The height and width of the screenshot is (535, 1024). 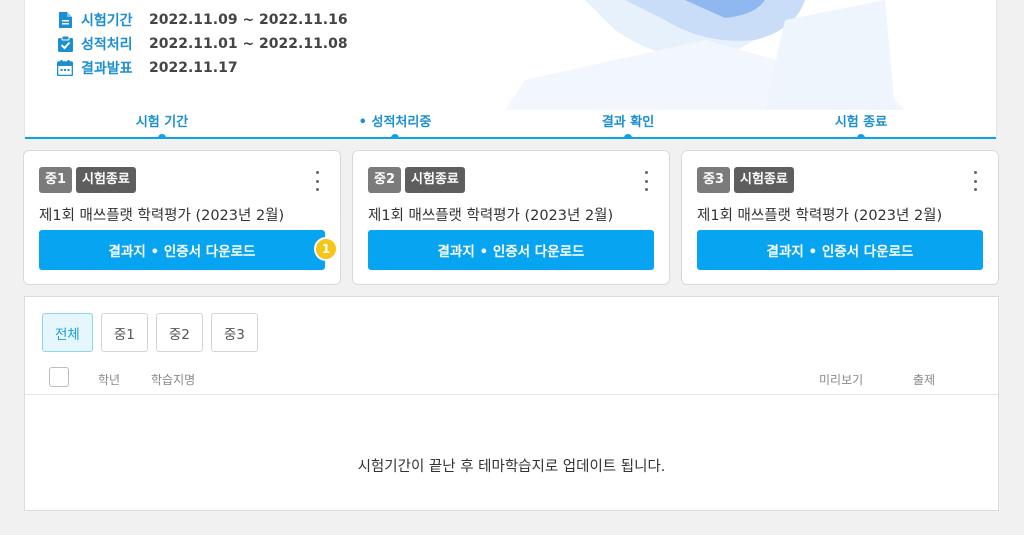 I want to click on clipboard-check-icon, so click(x=65, y=44).